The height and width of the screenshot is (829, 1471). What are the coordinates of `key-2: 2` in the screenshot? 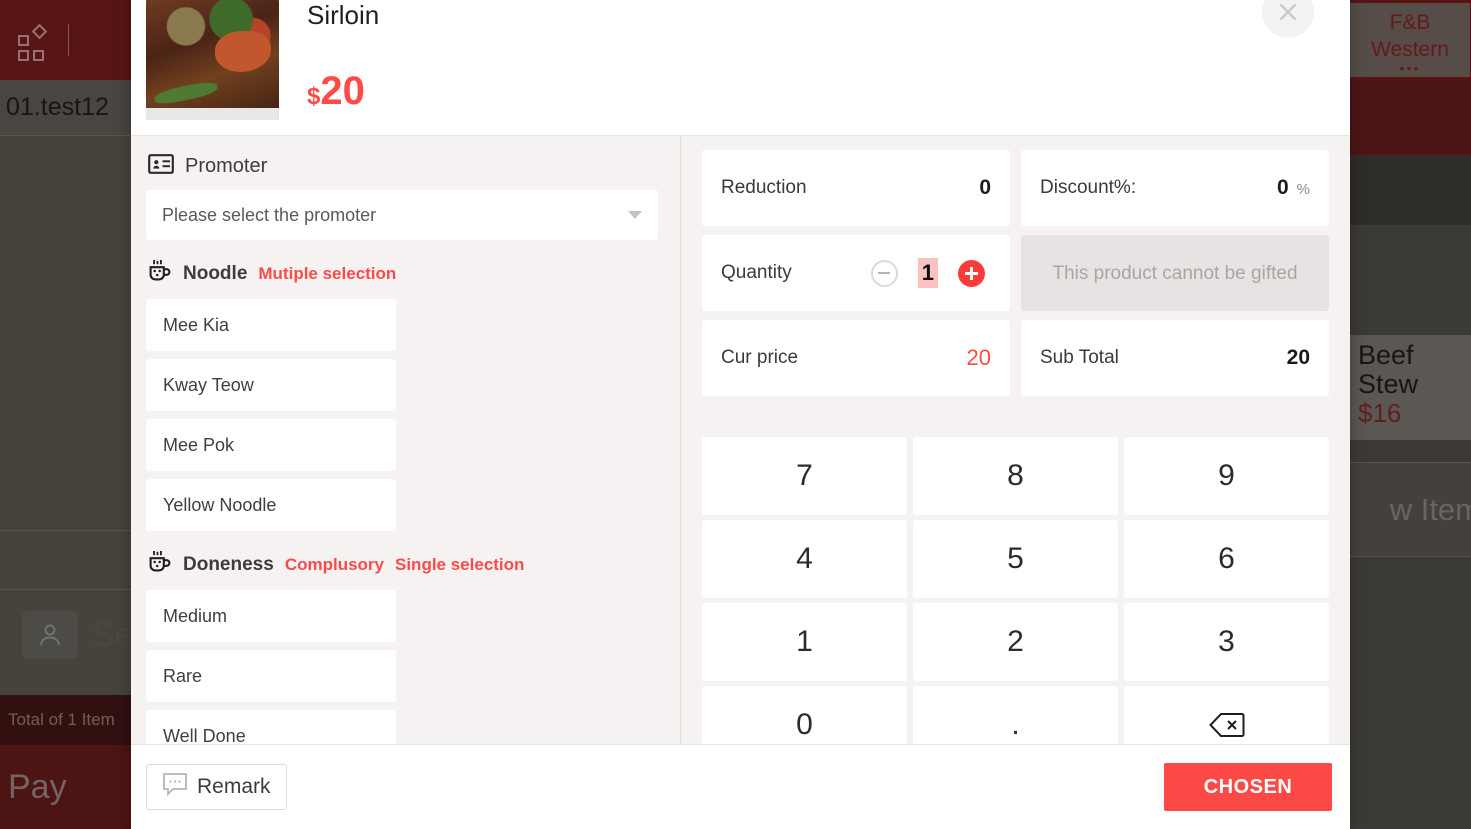 It's located at (1015, 642).